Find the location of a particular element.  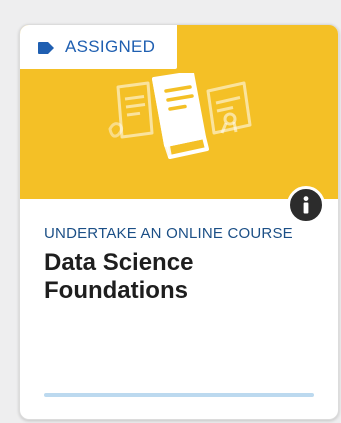

progress-bar is located at coordinates (179, 395).